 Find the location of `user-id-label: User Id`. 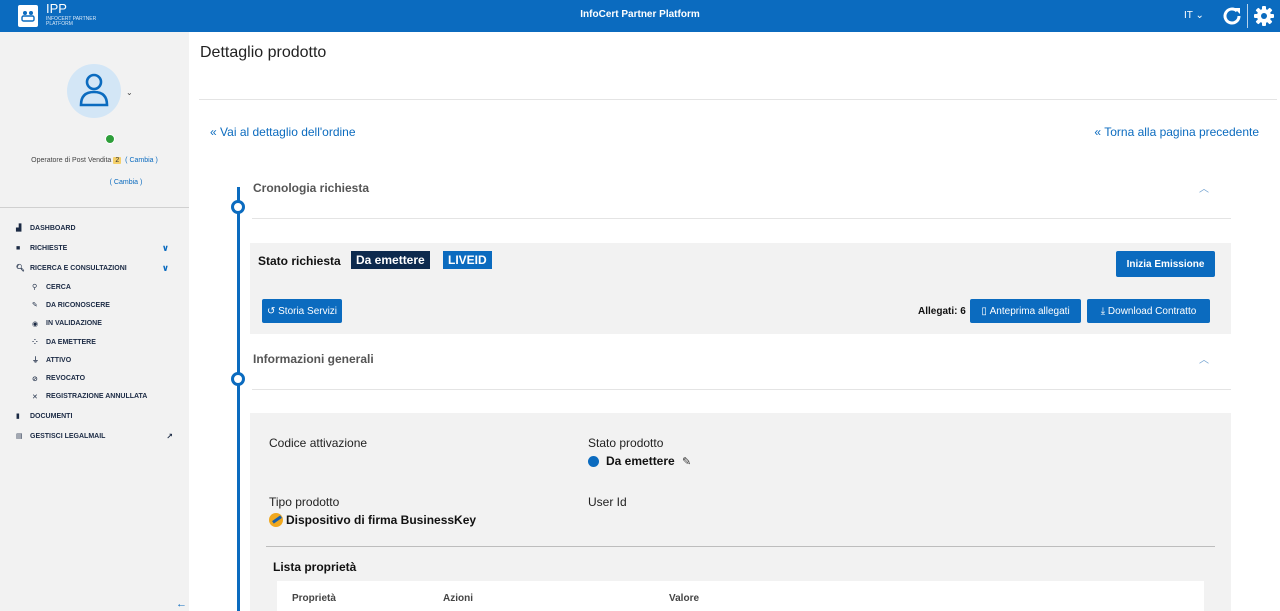

user-id-label: User Id is located at coordinates (607, 502).